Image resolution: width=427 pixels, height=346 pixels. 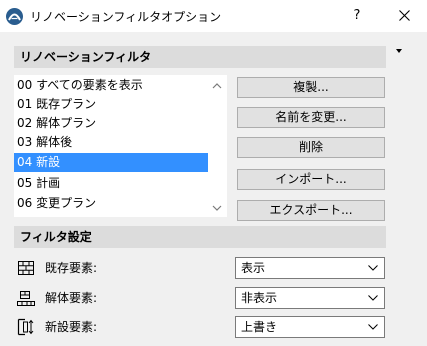 What do you see at coordinates (217, 208) in the screenshot?
I see `scroll-down-icon` at bounding box center [217, 208].